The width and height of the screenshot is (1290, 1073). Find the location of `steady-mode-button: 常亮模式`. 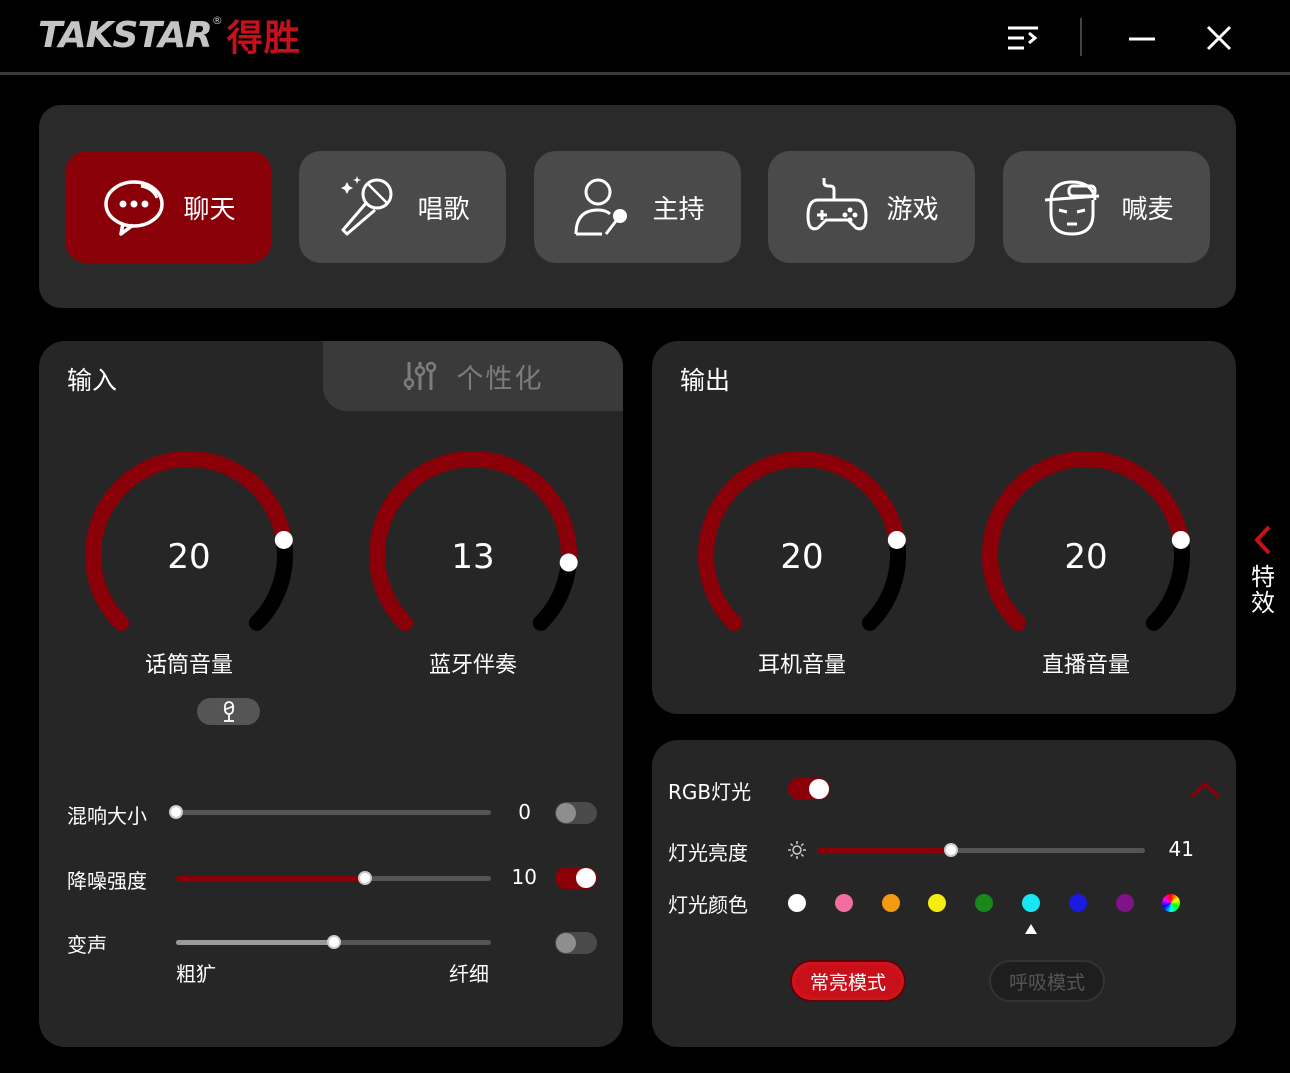

steady-mode-button: 常亮模式 is located at coordinates (848, 981).